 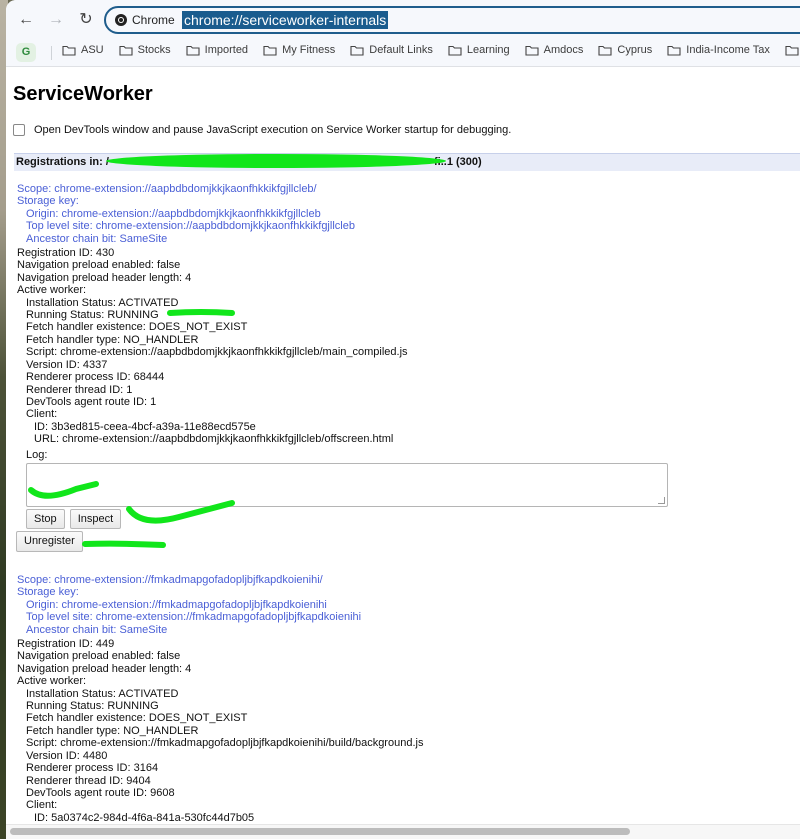 I want to click on worker-actions: Stop Inspect, so click(x=347, y=519).